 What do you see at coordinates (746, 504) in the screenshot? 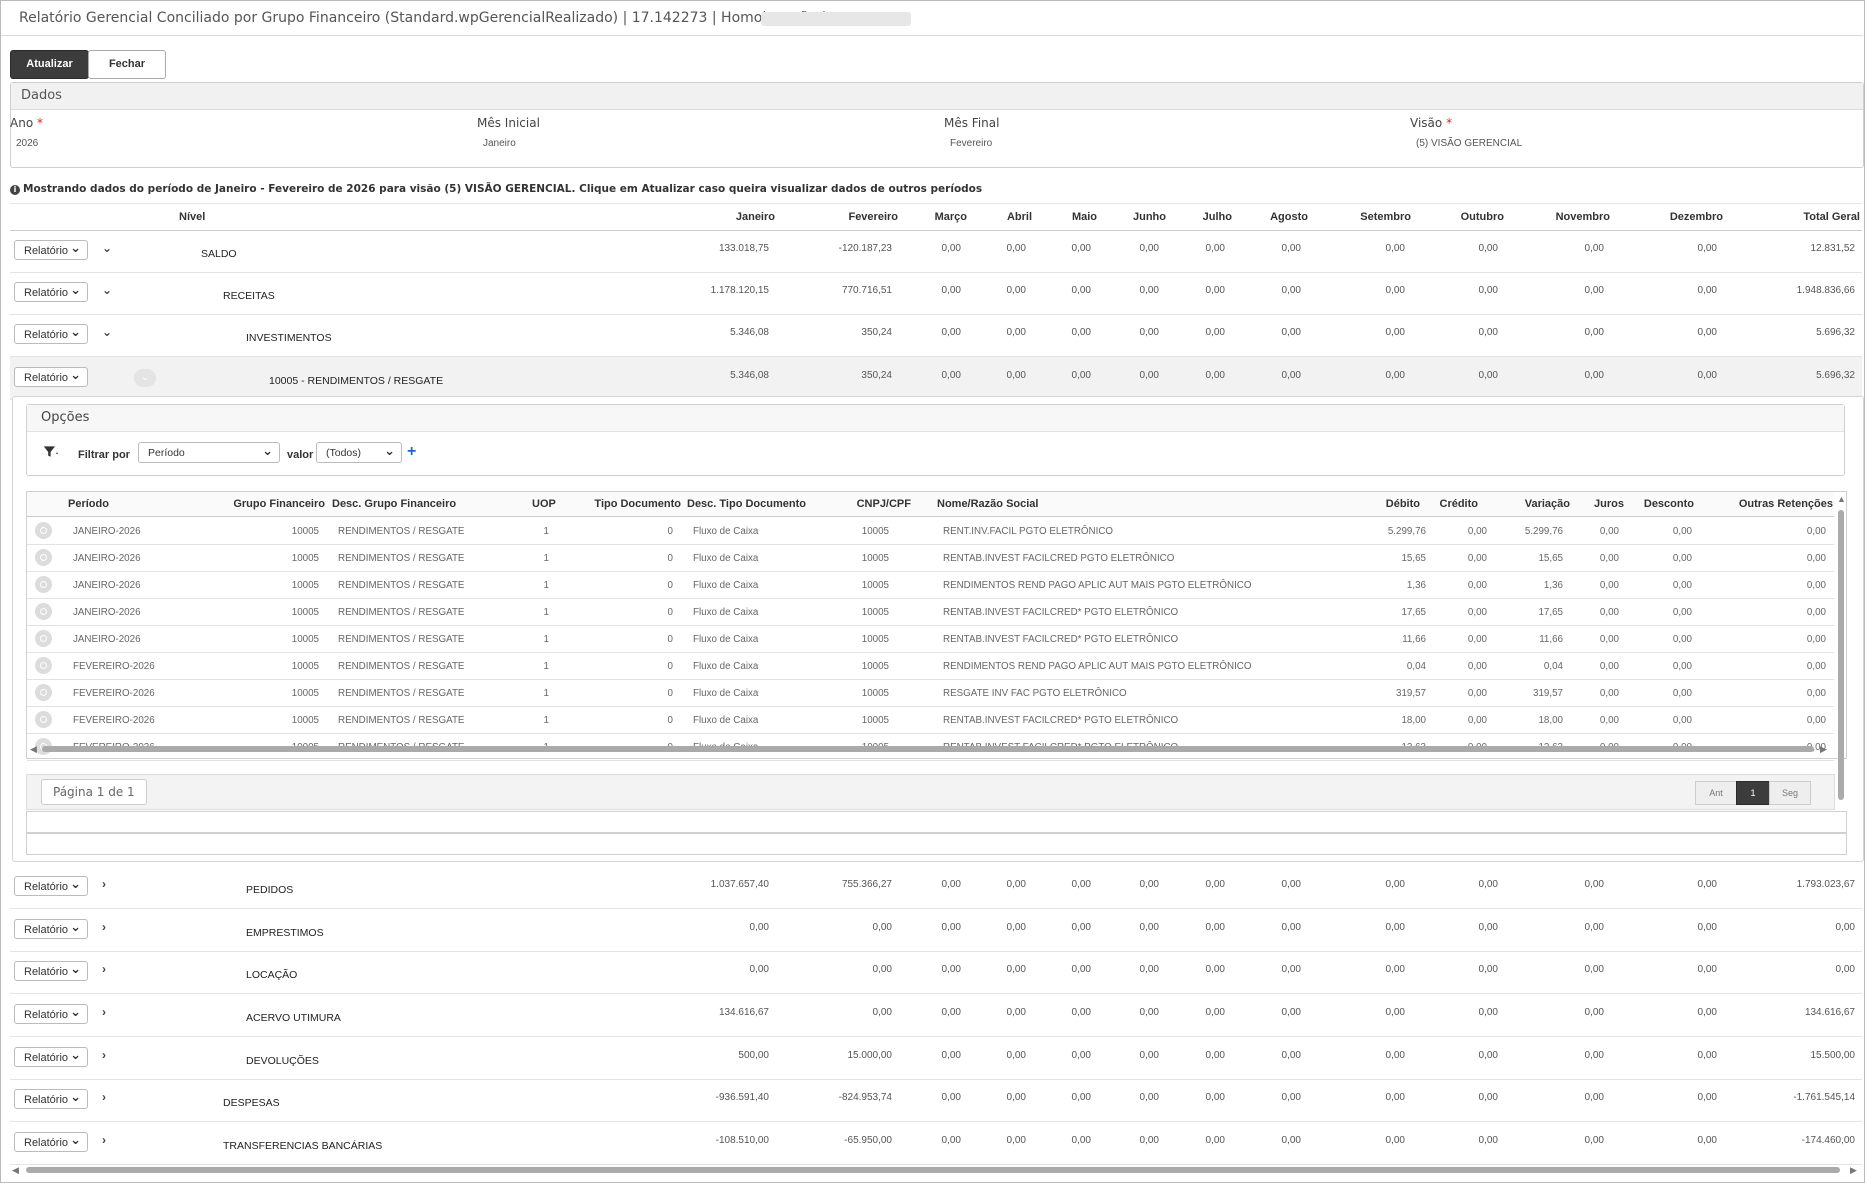
I see `detail-col-header-5: Desc. Tipo Documento` at bounding box center [746, 504].